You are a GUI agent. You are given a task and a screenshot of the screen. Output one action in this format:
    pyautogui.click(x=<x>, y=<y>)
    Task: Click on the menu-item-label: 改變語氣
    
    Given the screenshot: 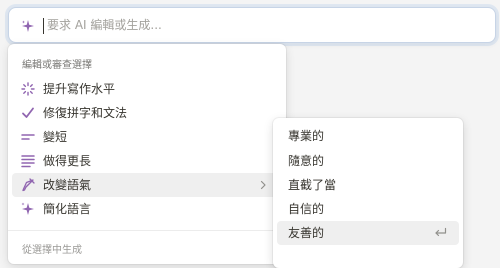 What is the action you would take?
    pyautogui.click(x=67, y=185)
    